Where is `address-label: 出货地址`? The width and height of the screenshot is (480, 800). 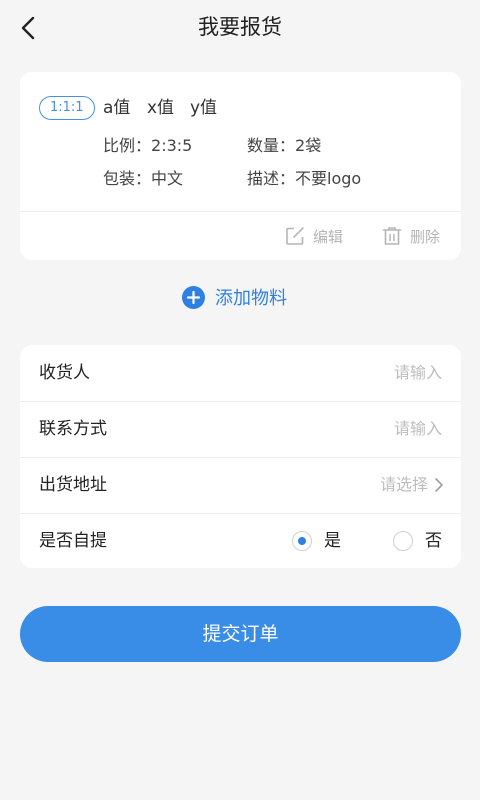
address-label: 出货地址 is located at coordinates (73, 485).